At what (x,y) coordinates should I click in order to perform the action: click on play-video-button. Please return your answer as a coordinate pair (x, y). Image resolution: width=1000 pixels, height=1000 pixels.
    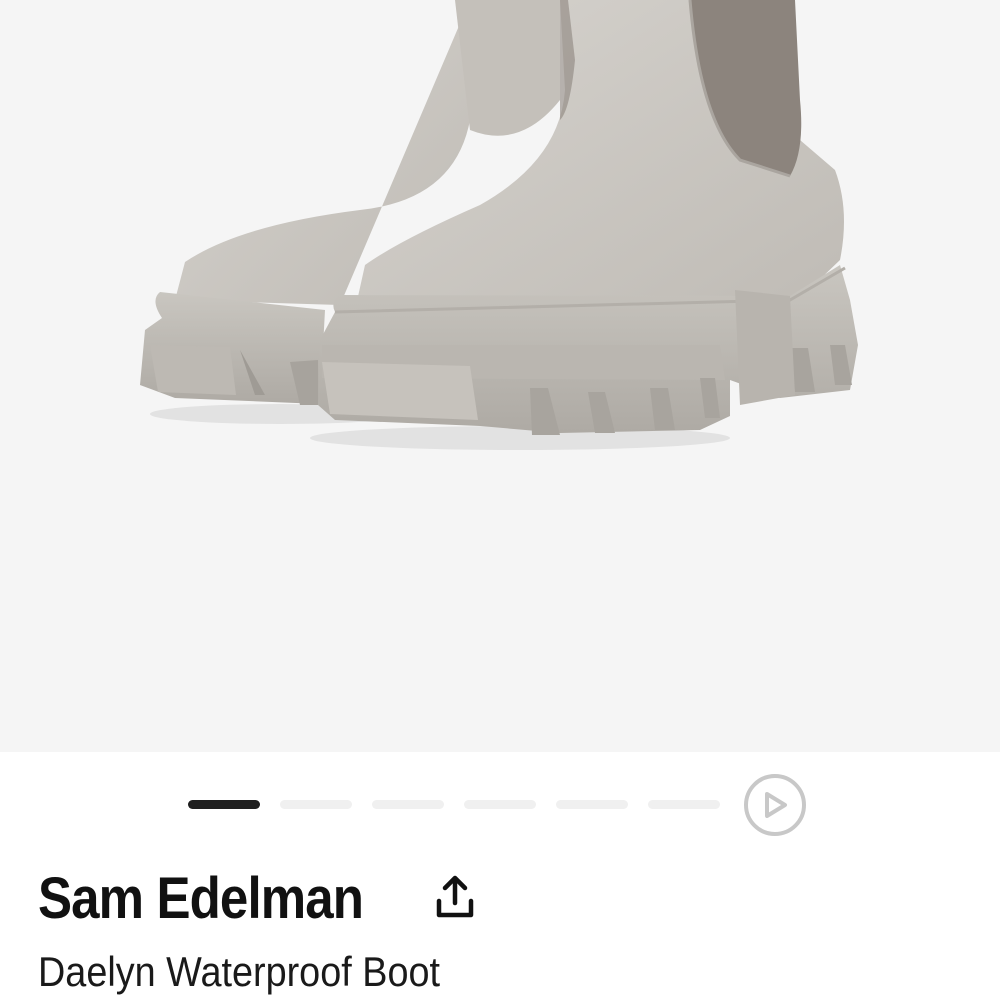
    Looking at the image, I should click on (775, 805).